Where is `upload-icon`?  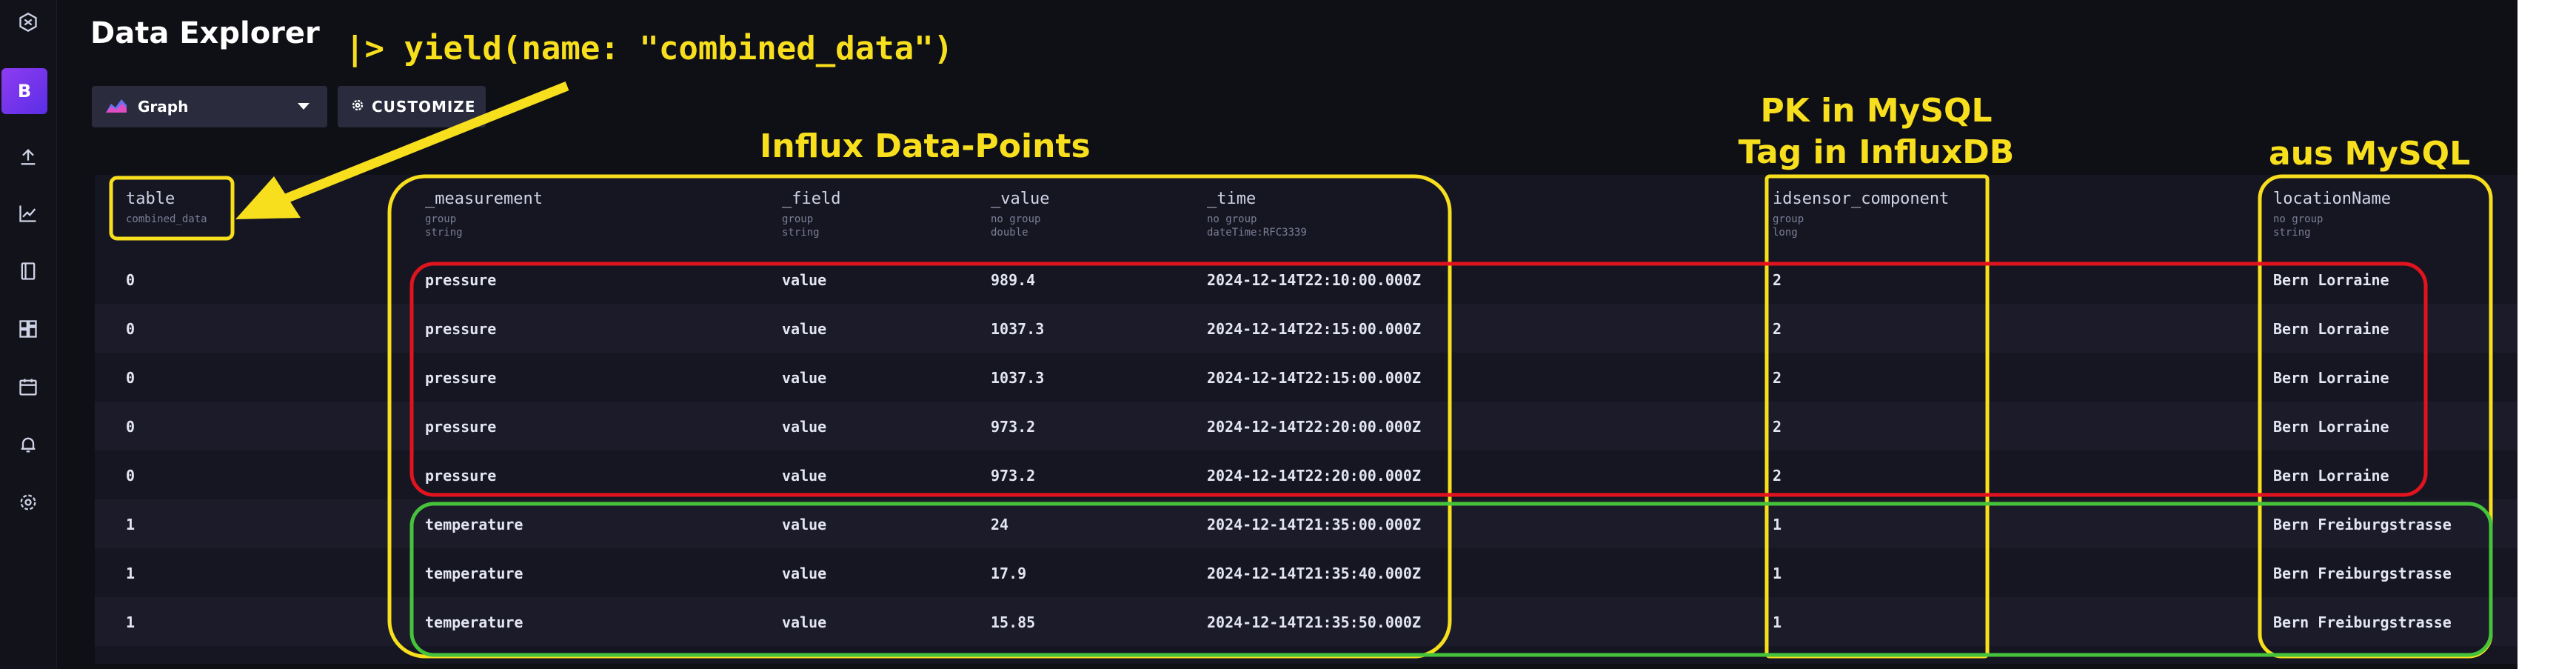
upload-icon is located at coordinates (28, 157).